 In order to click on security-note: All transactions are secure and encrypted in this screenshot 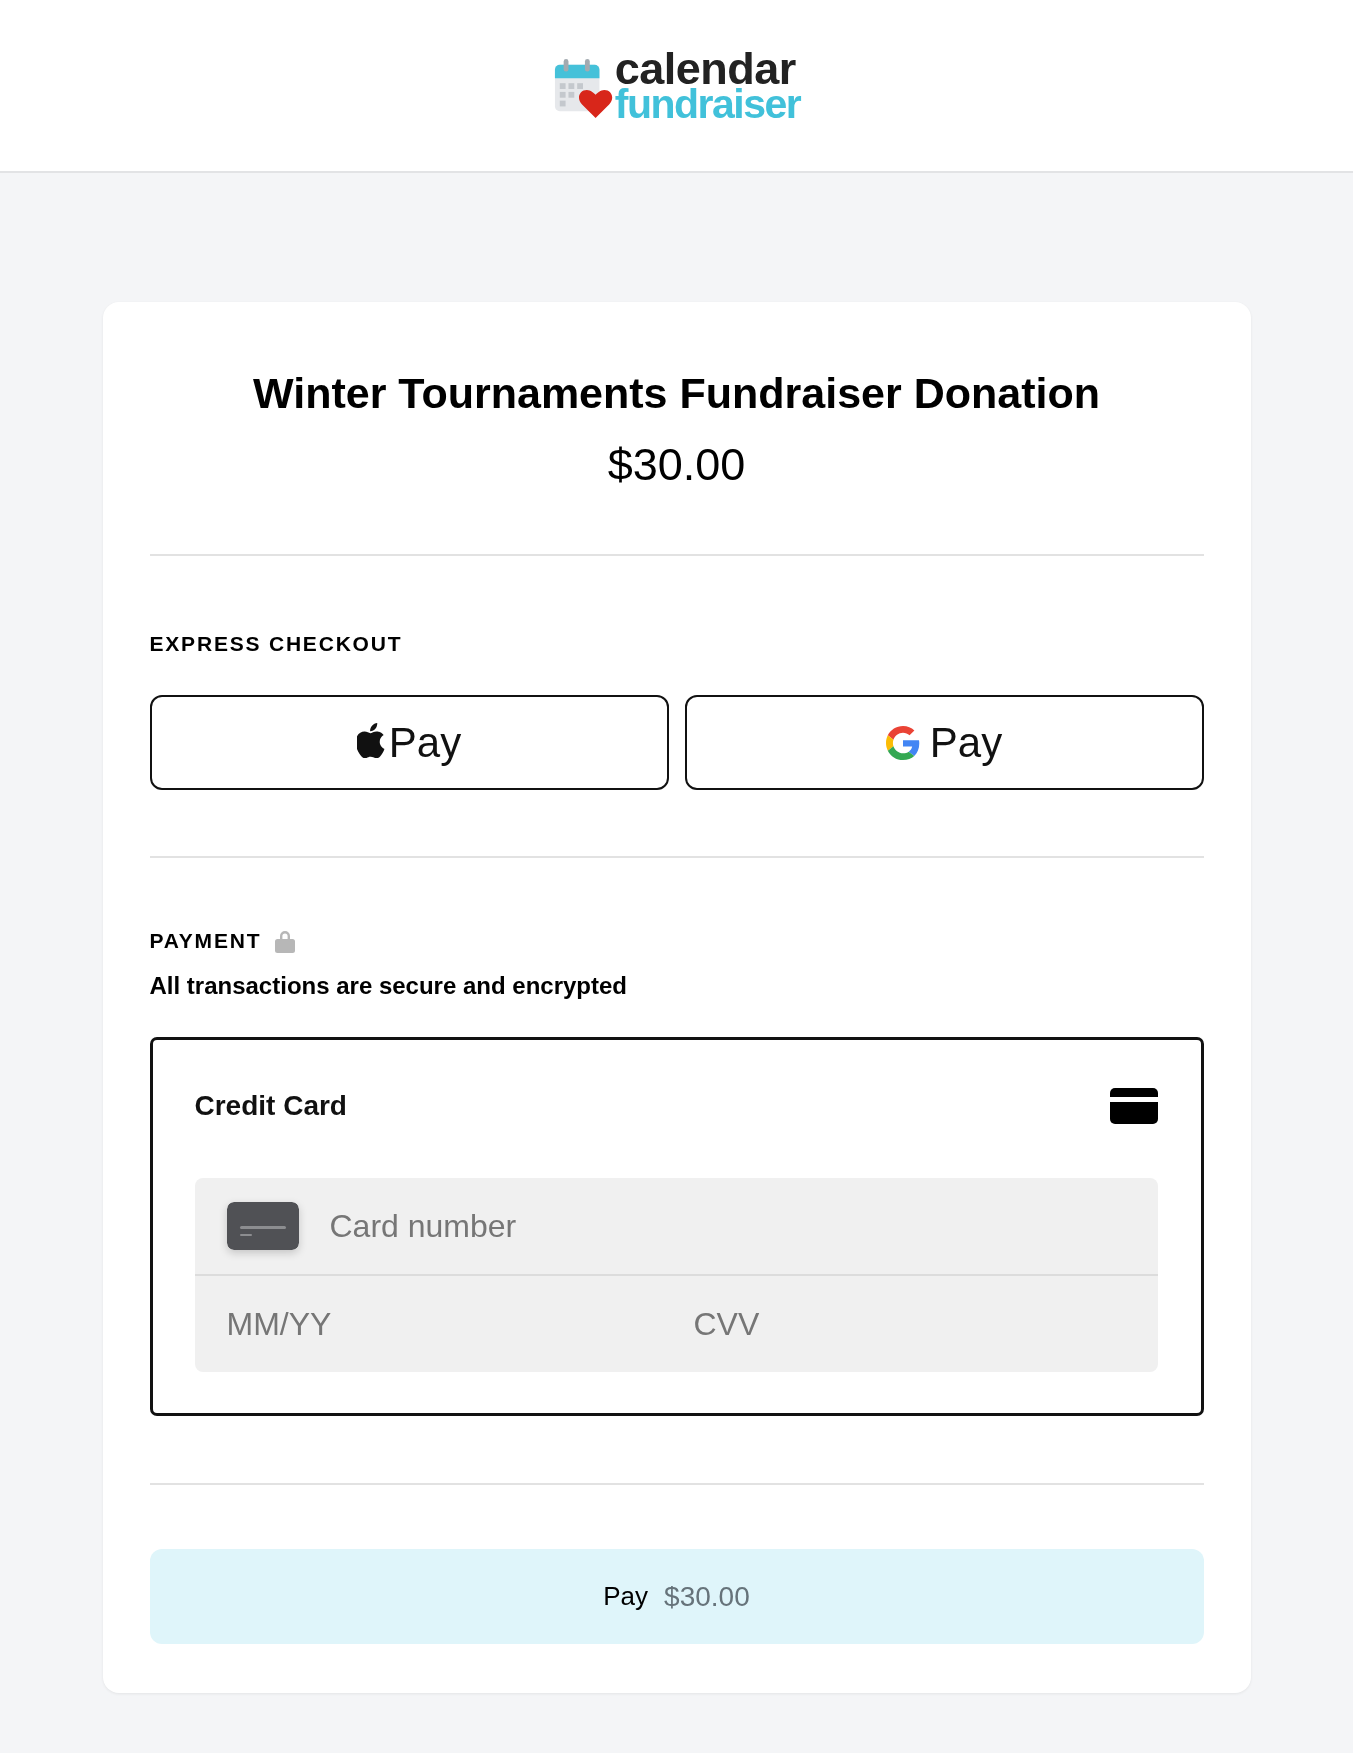, I will do `click(388, 986)`.